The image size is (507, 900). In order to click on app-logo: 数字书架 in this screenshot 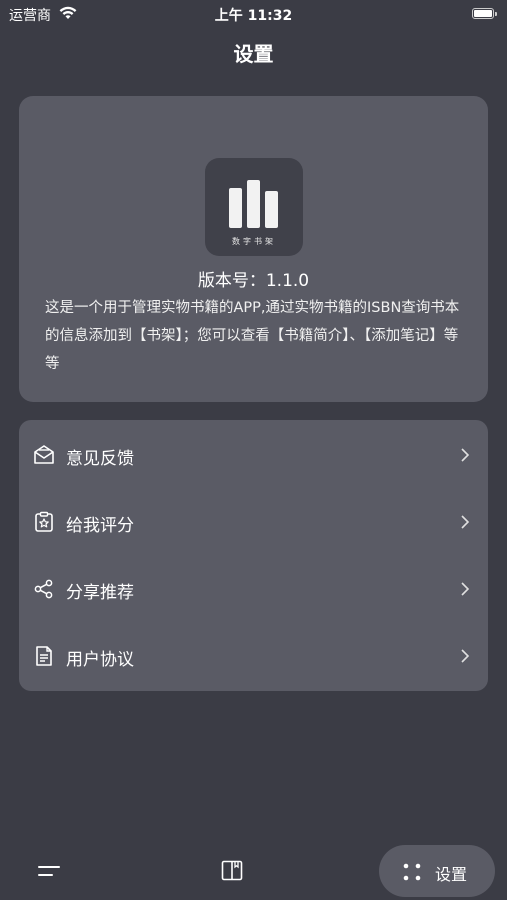, I will do `click(254, 207)`.